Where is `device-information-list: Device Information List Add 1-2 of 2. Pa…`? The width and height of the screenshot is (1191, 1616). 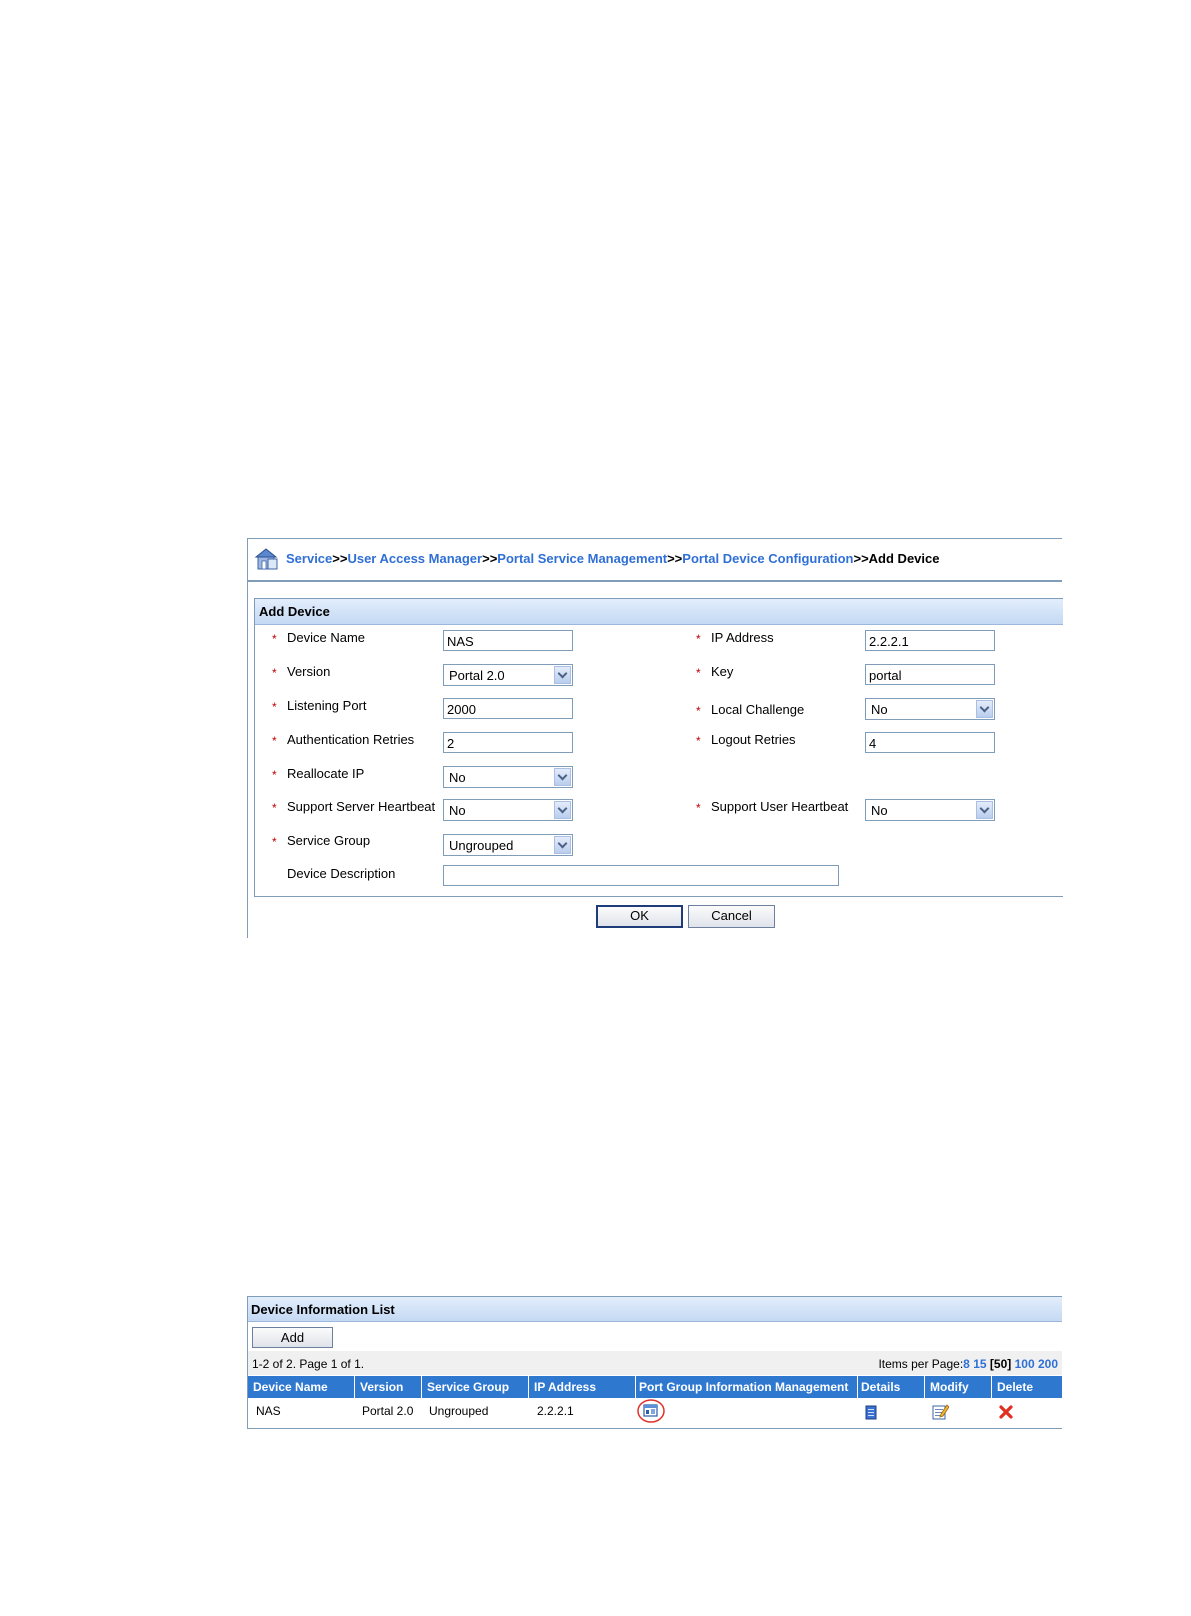 device-information-list: Device Information List Add 1-2 of 2. Pa… is located at coordinates (654, 1362).